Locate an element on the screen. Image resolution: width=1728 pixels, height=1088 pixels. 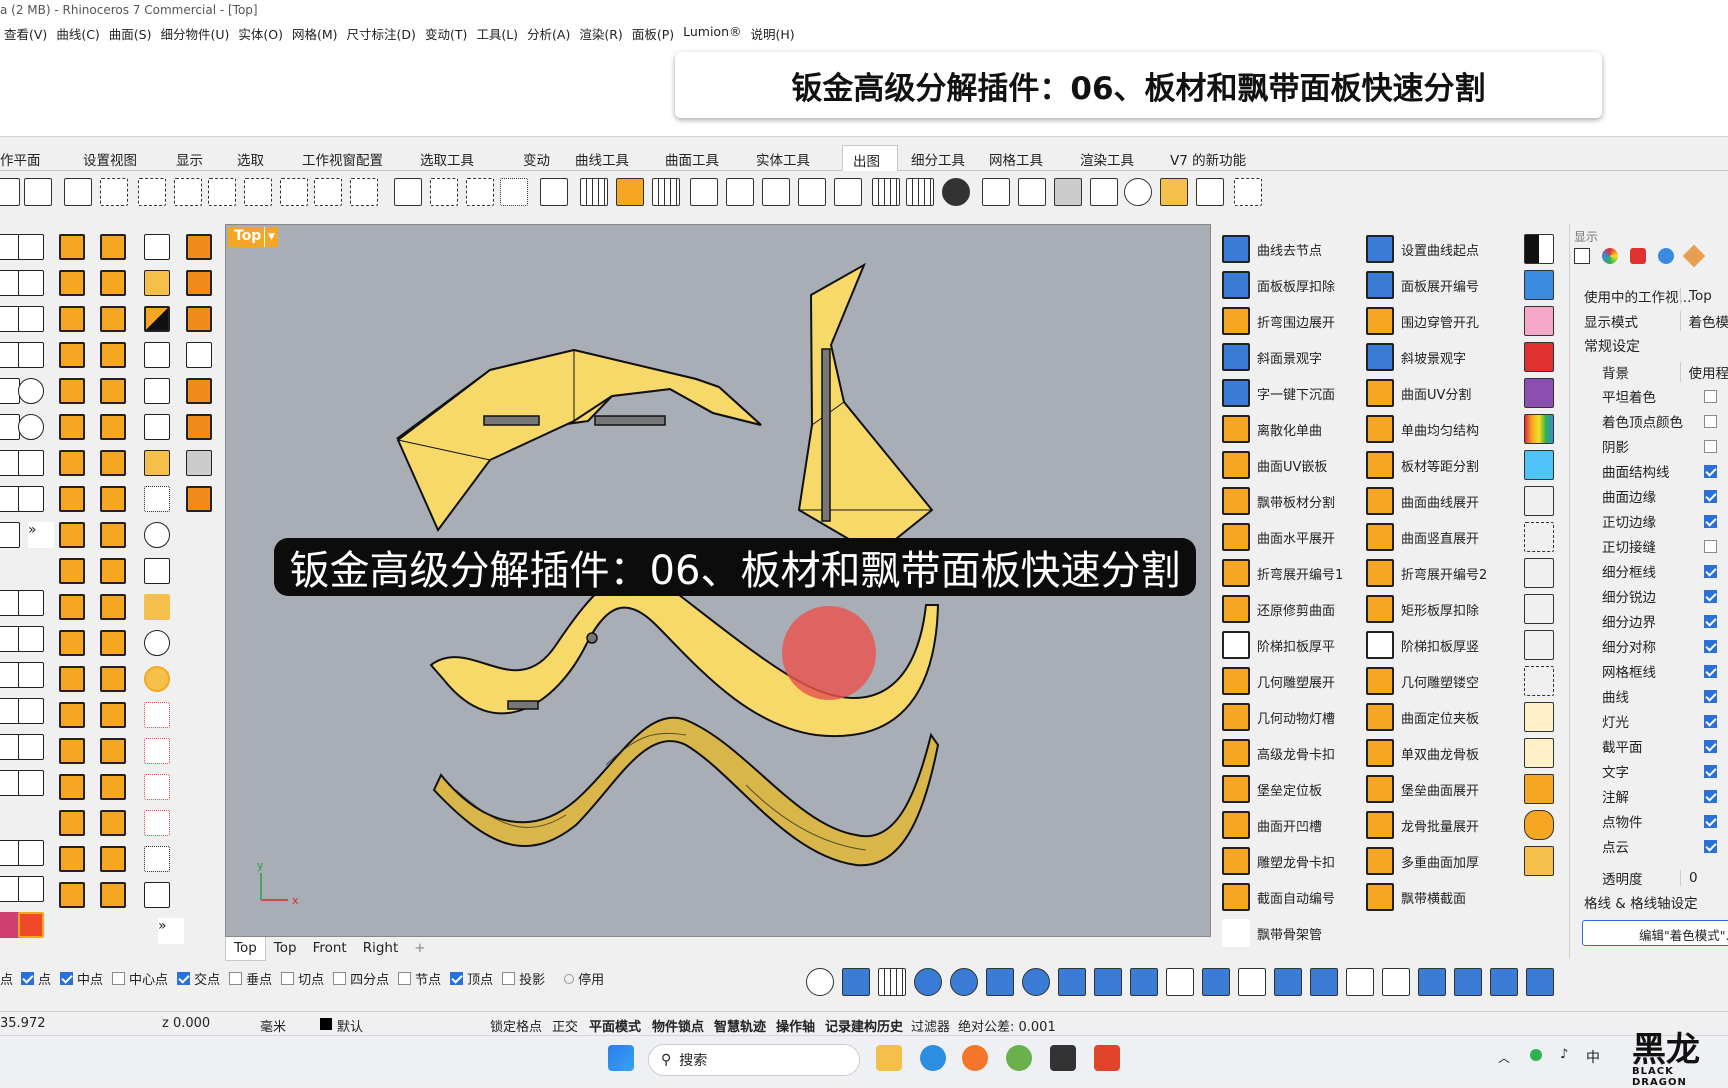
array-grid-icon is located at coordinates (157, 859).